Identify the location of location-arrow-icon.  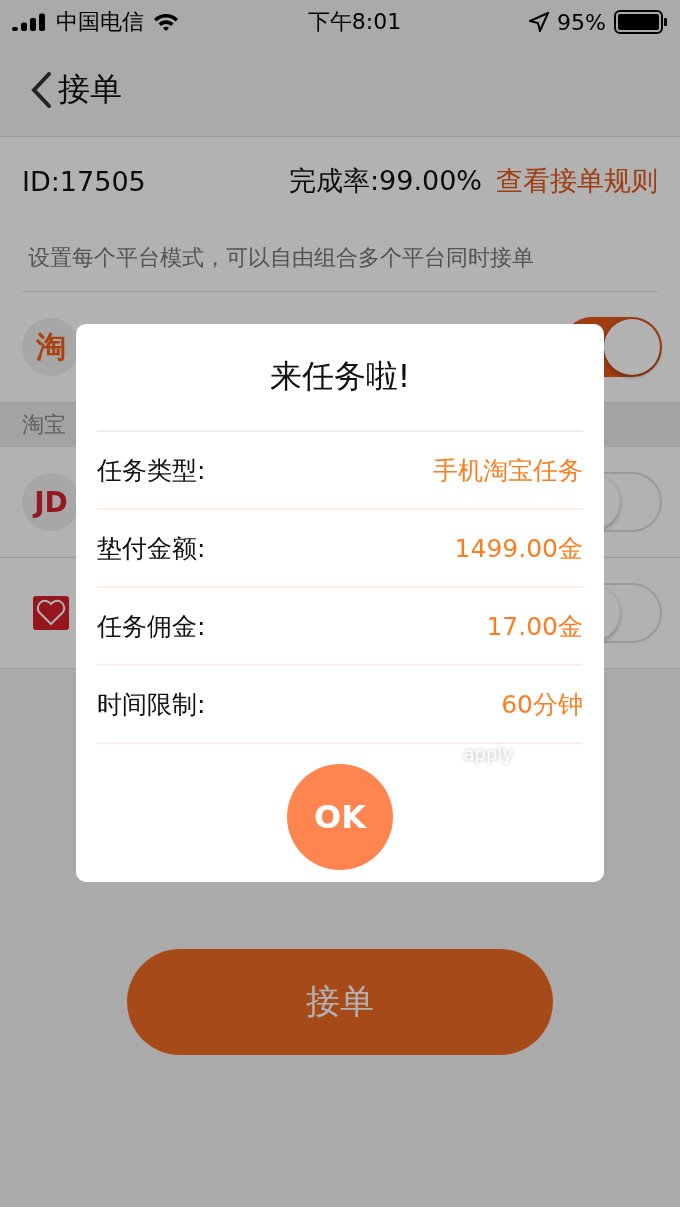
(539, 22).